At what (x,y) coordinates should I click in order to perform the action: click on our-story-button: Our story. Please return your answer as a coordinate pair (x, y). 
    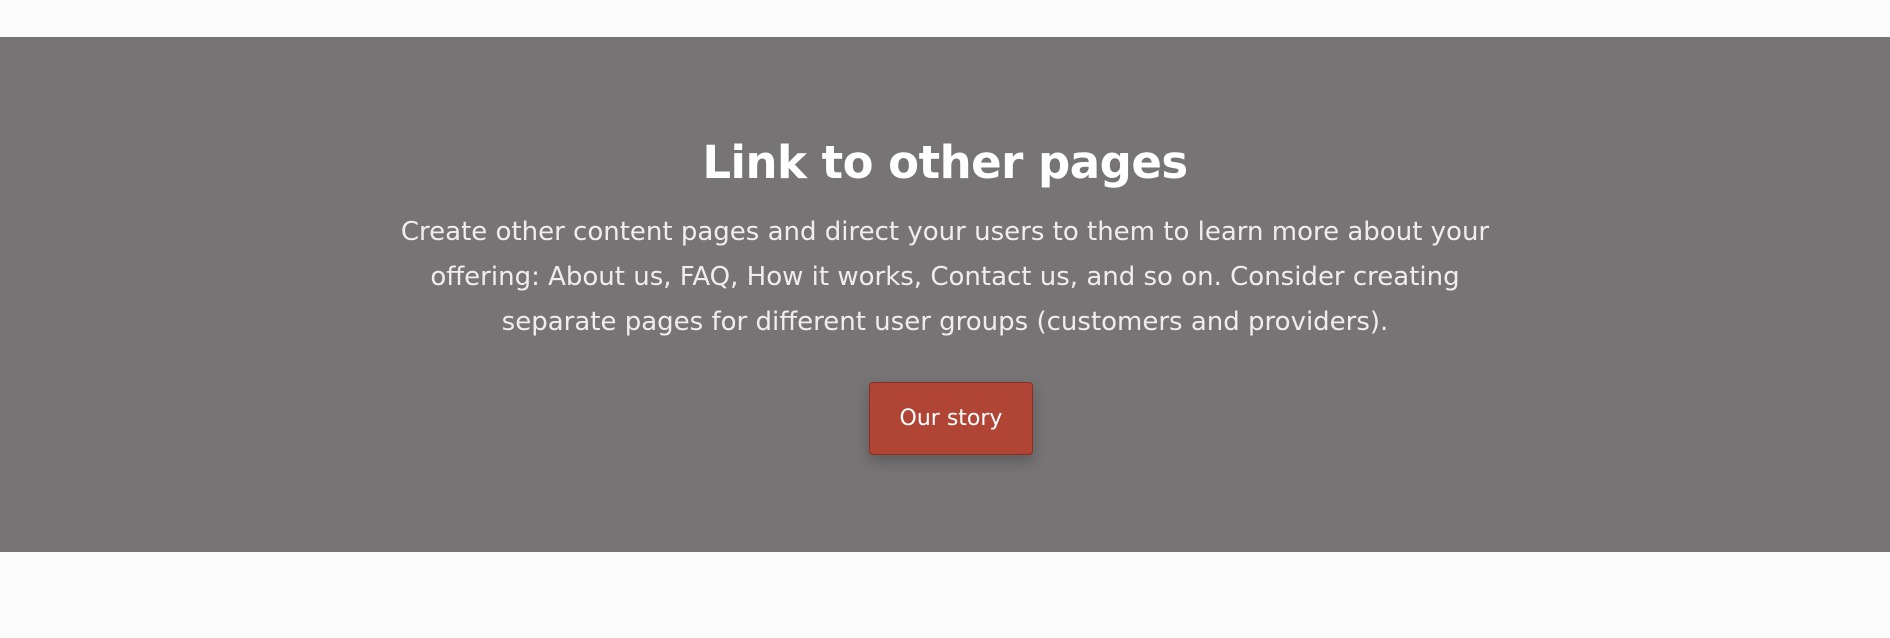
    Looking at the image, I should click on (951, 418).